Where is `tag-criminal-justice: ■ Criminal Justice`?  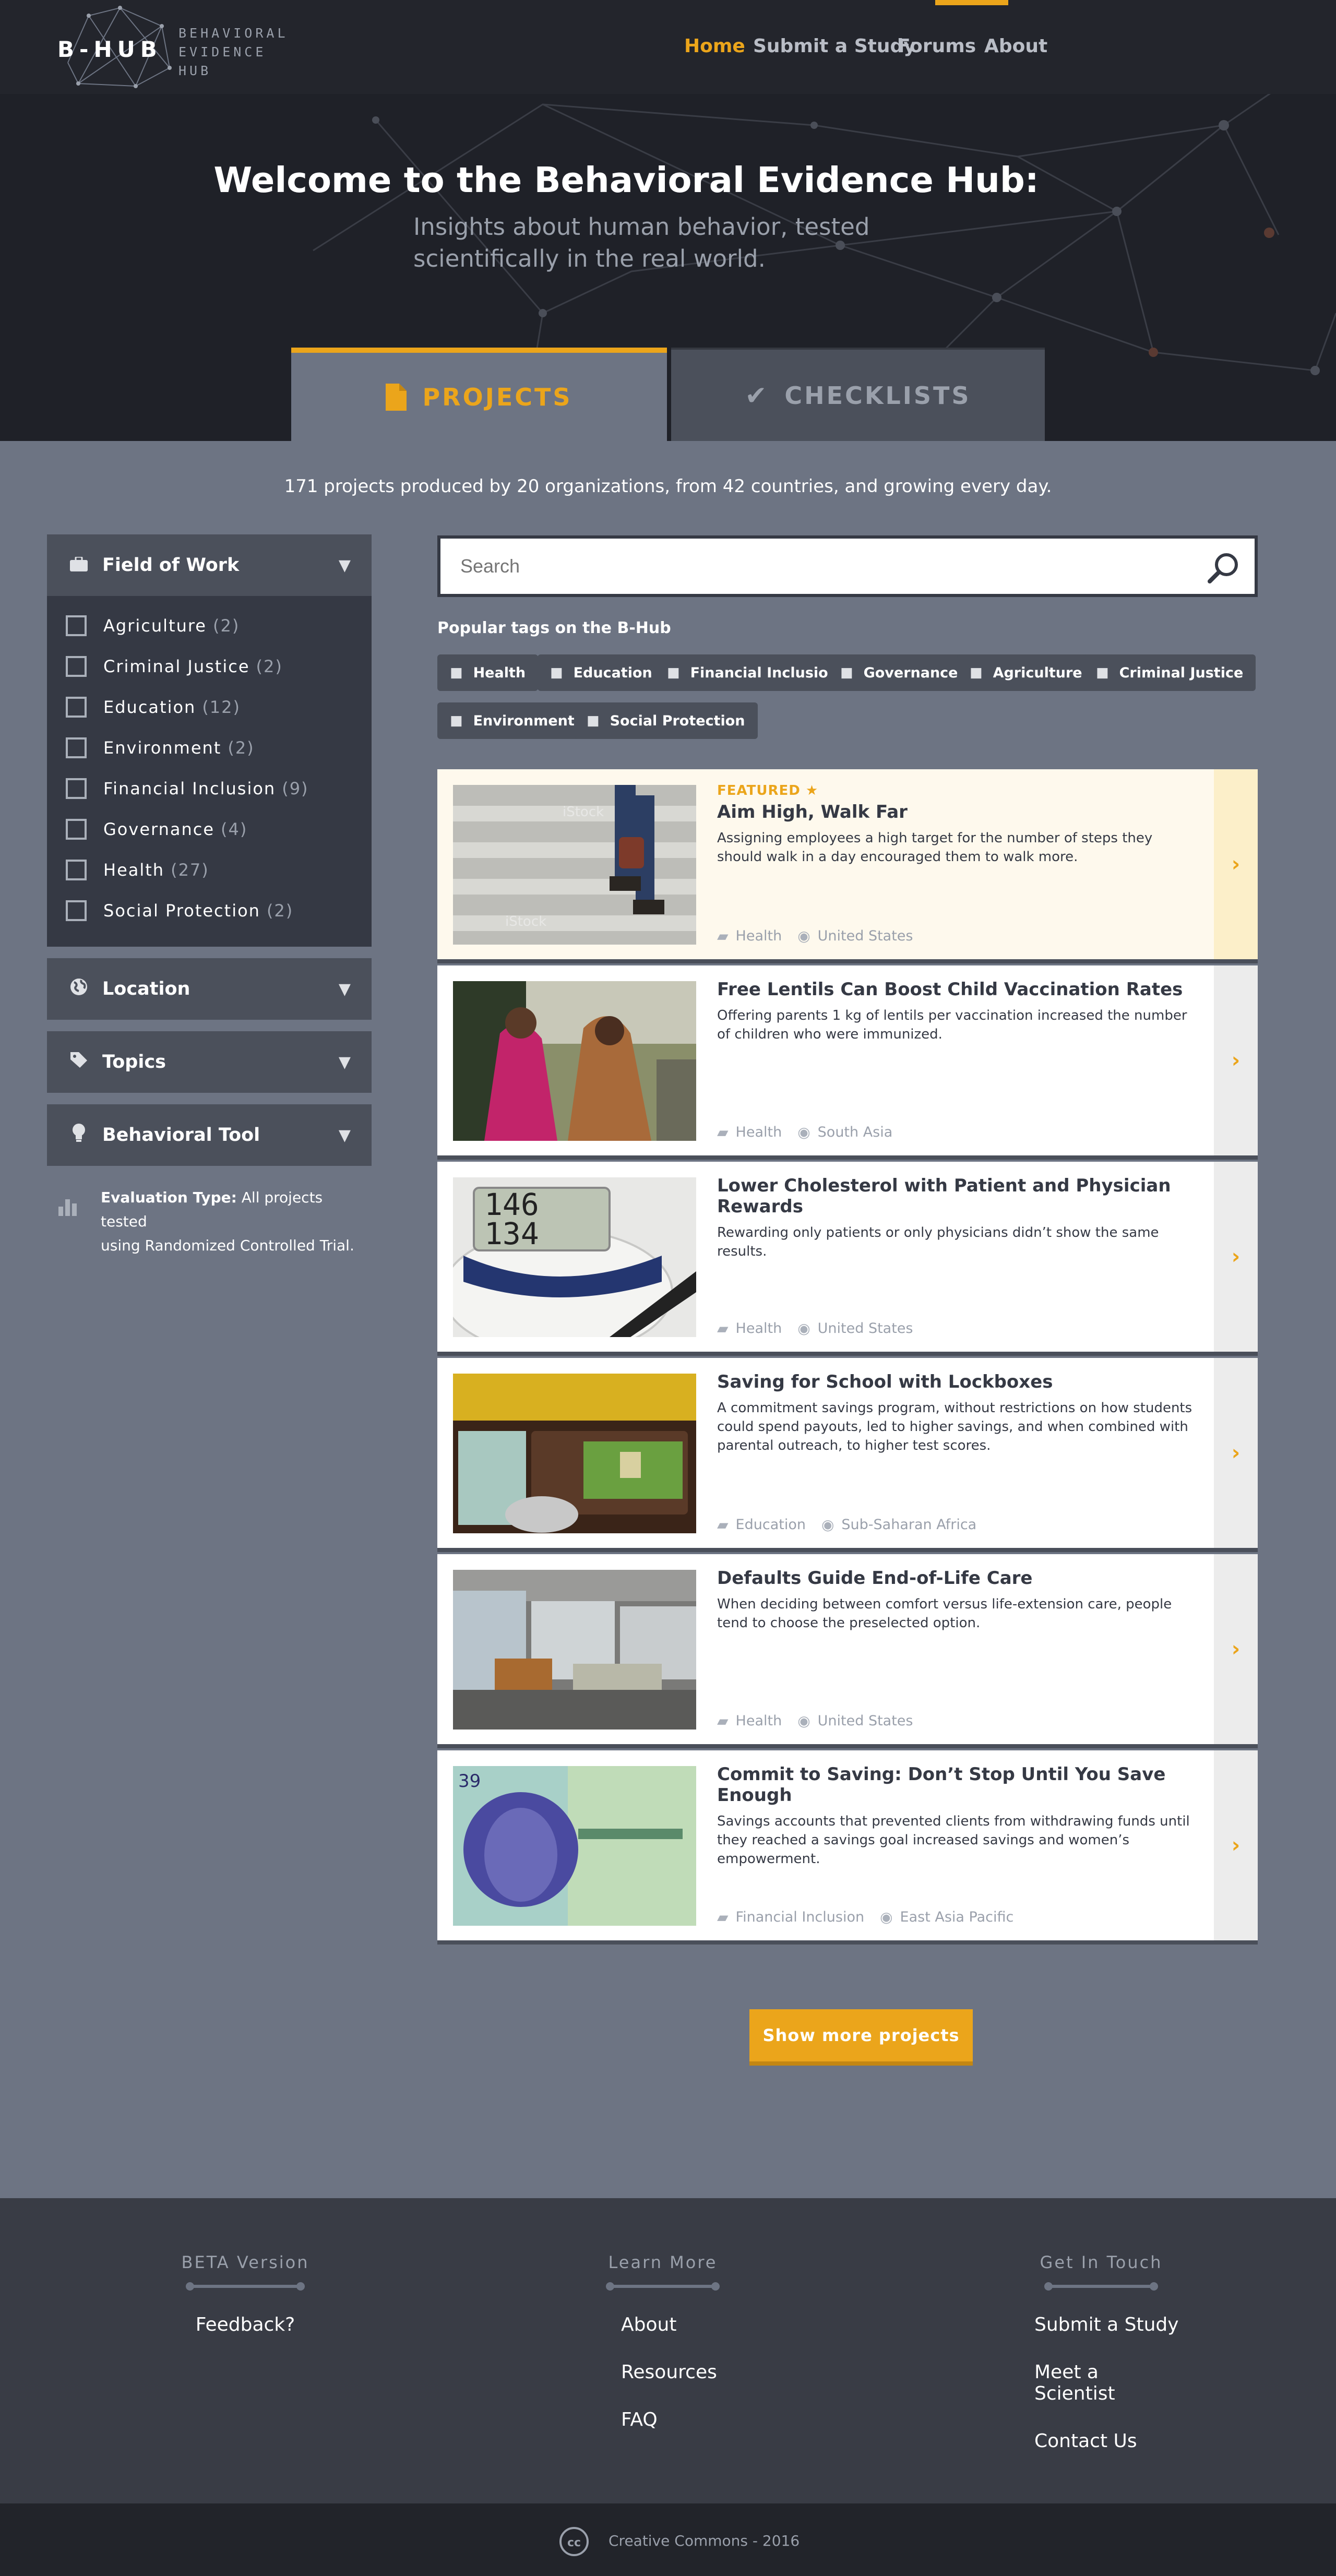
tag-criminal-justice: ■ Criminal Justice is located at coordinates (1169, 672).